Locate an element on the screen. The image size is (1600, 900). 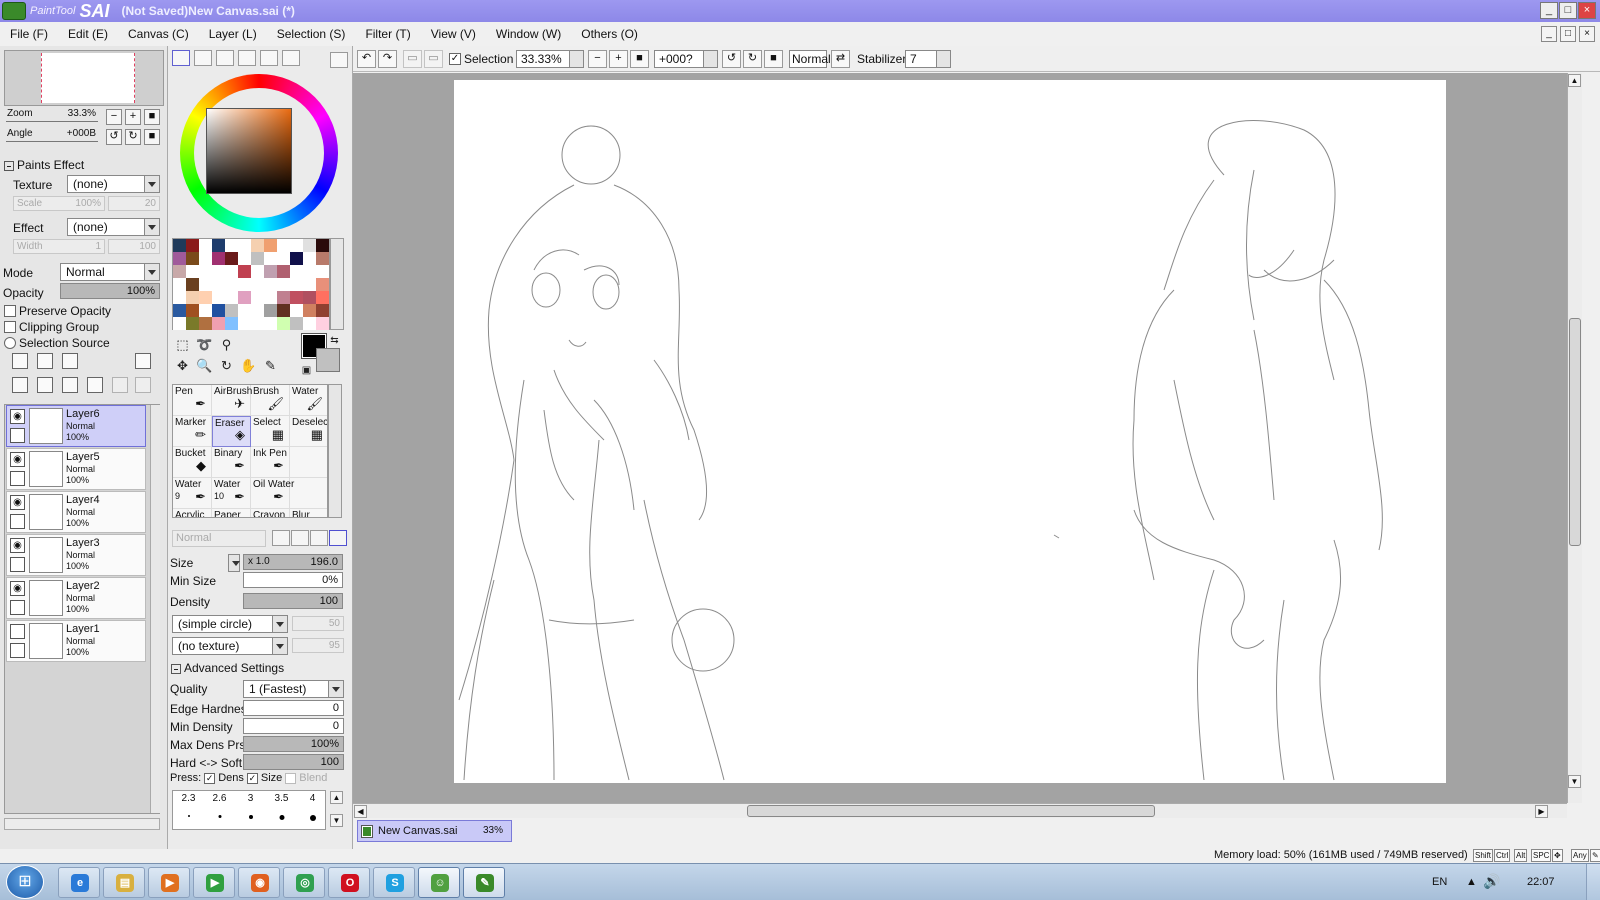
layer-row: ◉ Layer2 Normal 100% is located at coordinates (76, 598).